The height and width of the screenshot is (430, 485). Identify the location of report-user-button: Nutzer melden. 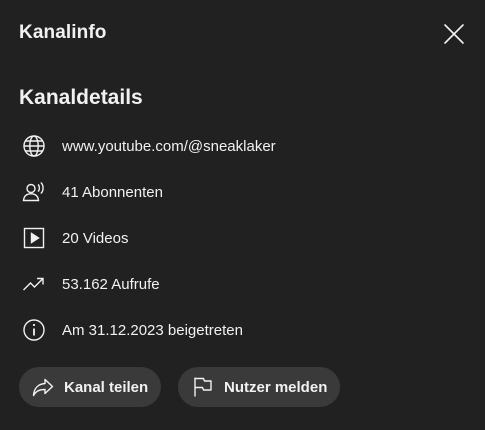
(259, 387).